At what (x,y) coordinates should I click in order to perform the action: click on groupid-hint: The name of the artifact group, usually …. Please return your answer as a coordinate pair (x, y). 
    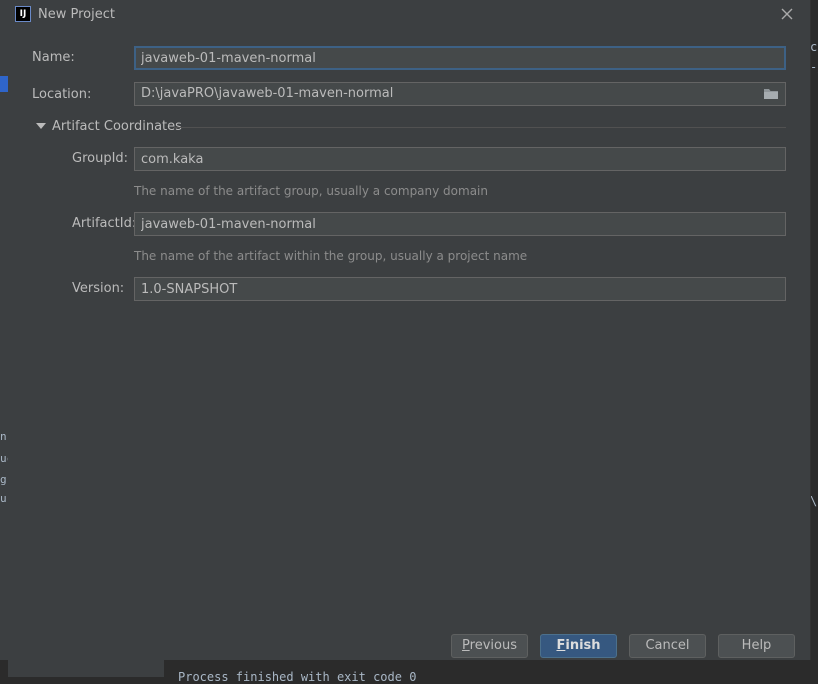
    Looking at the image, I should click on (311, 191).